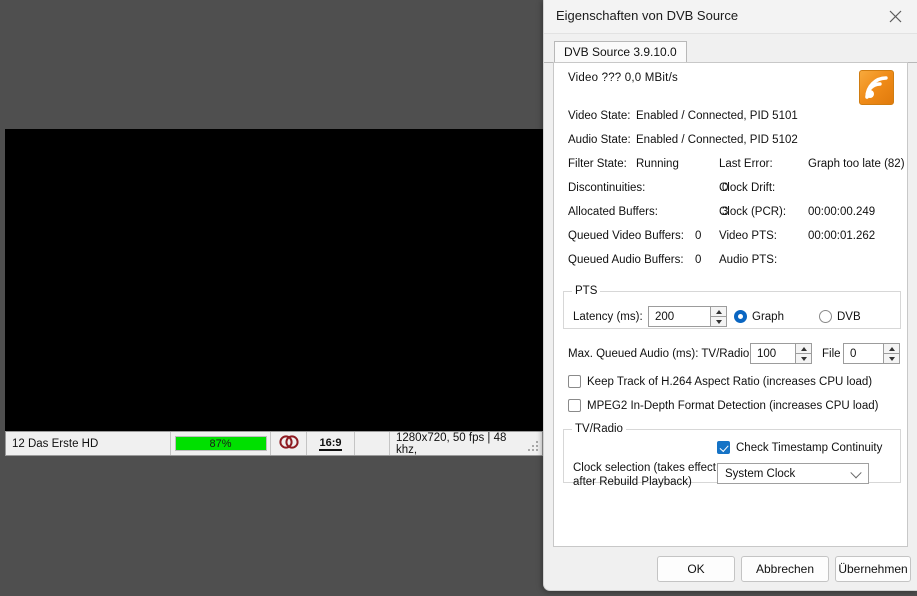 The height and width of the screenshot is (596, 917). What do you see at coordinates (613, 212) in the screenshot?
I see `allocated-buffers-label: Allocated Buffers:` at bounding box center [613, 212].